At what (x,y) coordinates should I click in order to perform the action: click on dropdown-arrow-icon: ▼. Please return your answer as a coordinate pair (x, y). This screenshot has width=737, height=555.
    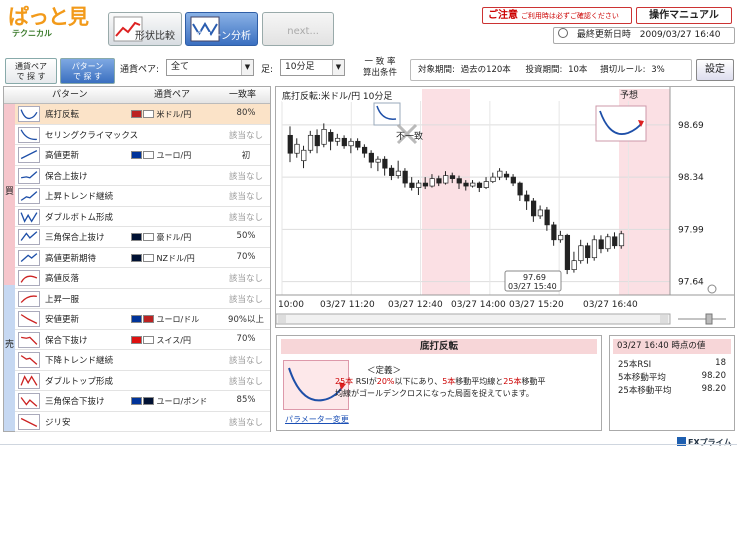
    Looking at the image, I should click on (247, 67).